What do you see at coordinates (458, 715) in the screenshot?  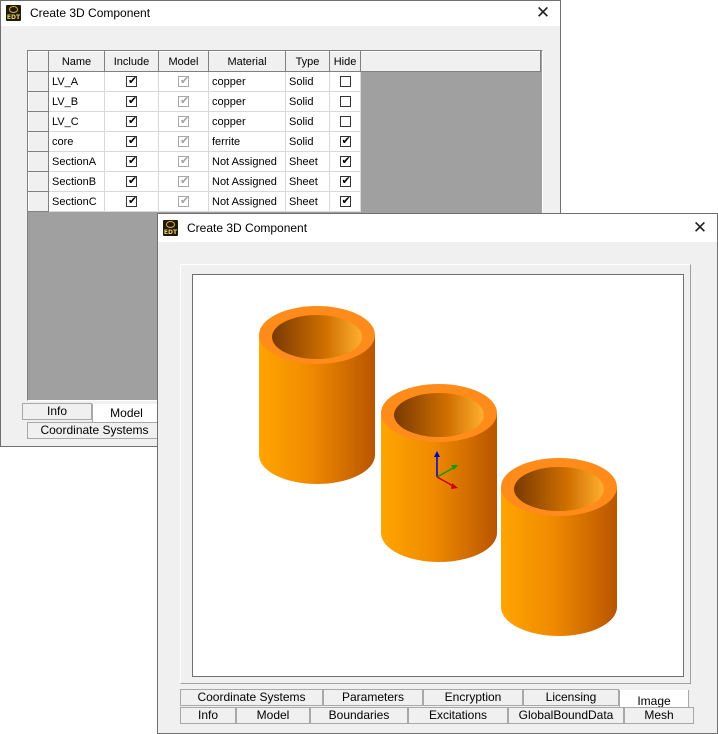 I see `tab-excitations: Excitations` at bounding box center [458, 715].